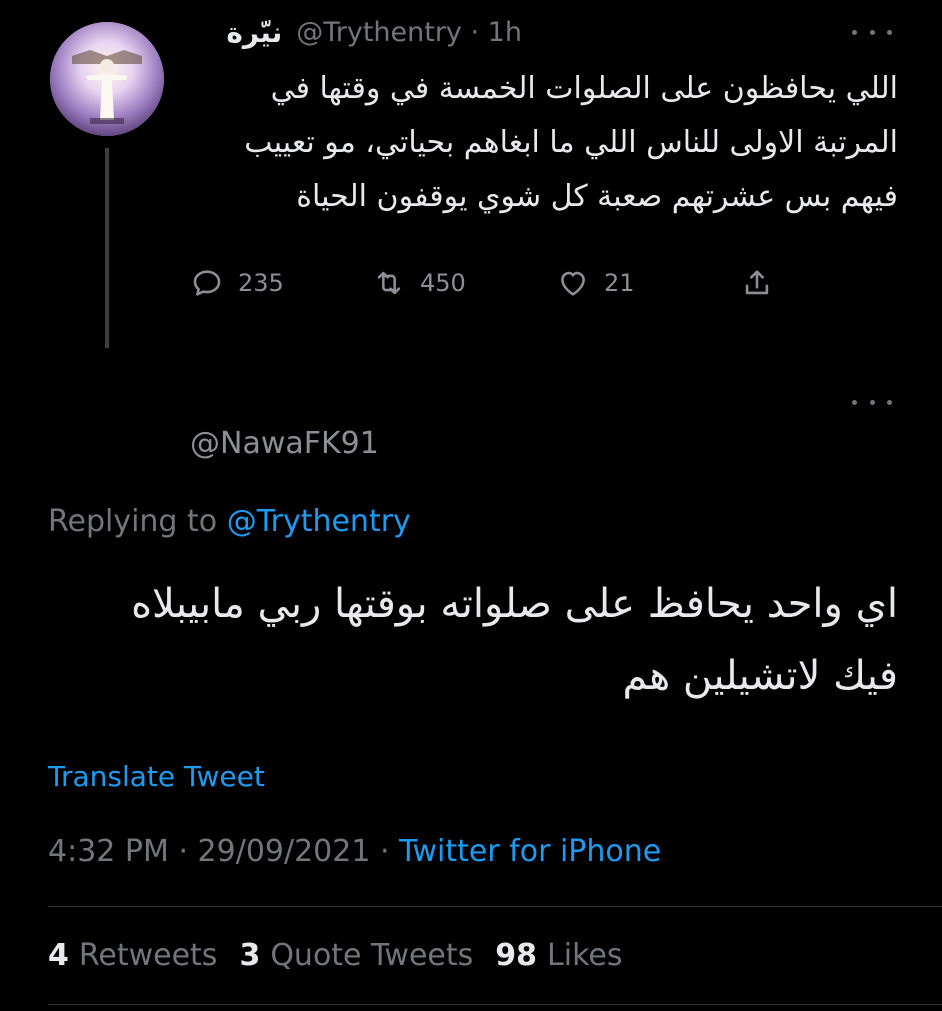 The width and height of the screenshot is (942, 1011). I want to click on parent-tweet-header: نيّرة @Trythentry · 1h, so click(374, 32).